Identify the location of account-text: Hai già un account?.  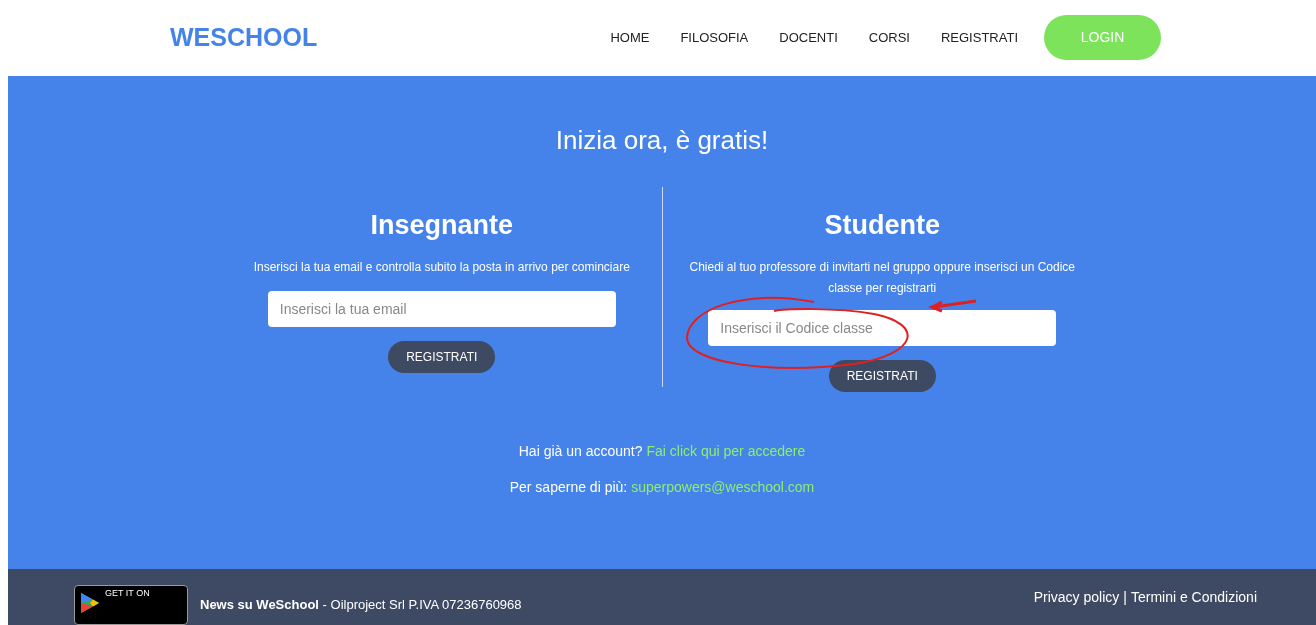
(580, 452).